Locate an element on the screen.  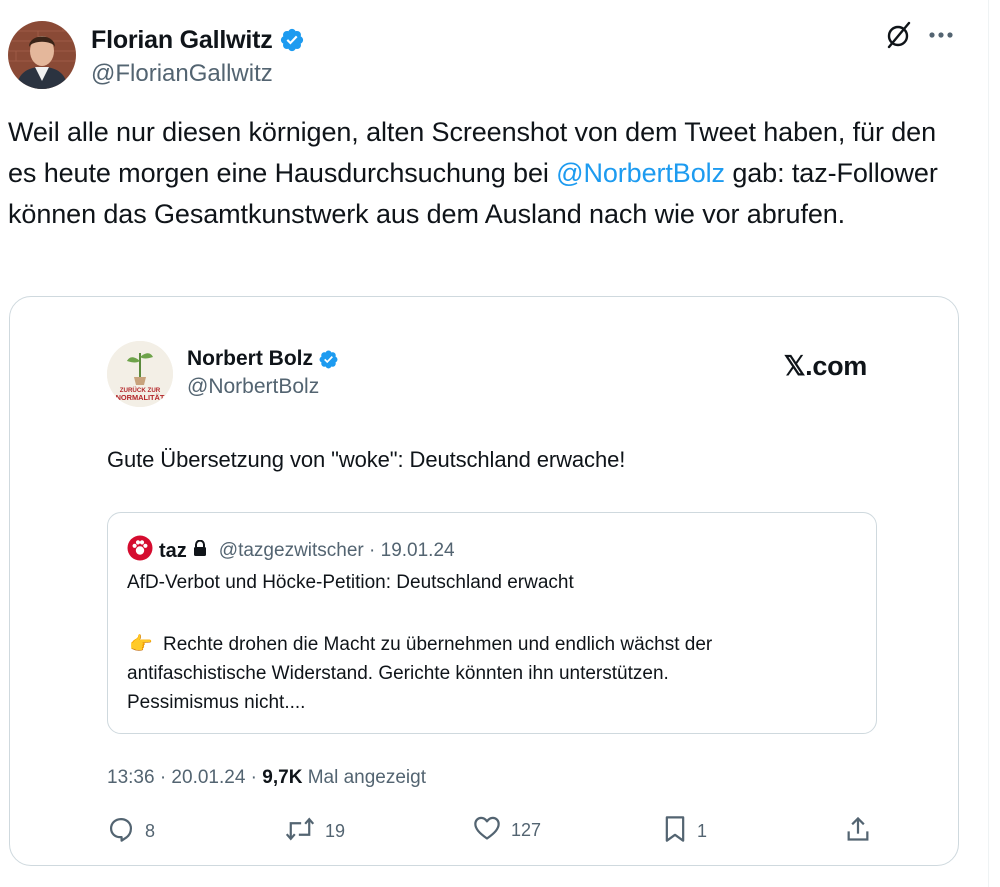
site-label: 𝕏.com is located at coordinates (825, 366).